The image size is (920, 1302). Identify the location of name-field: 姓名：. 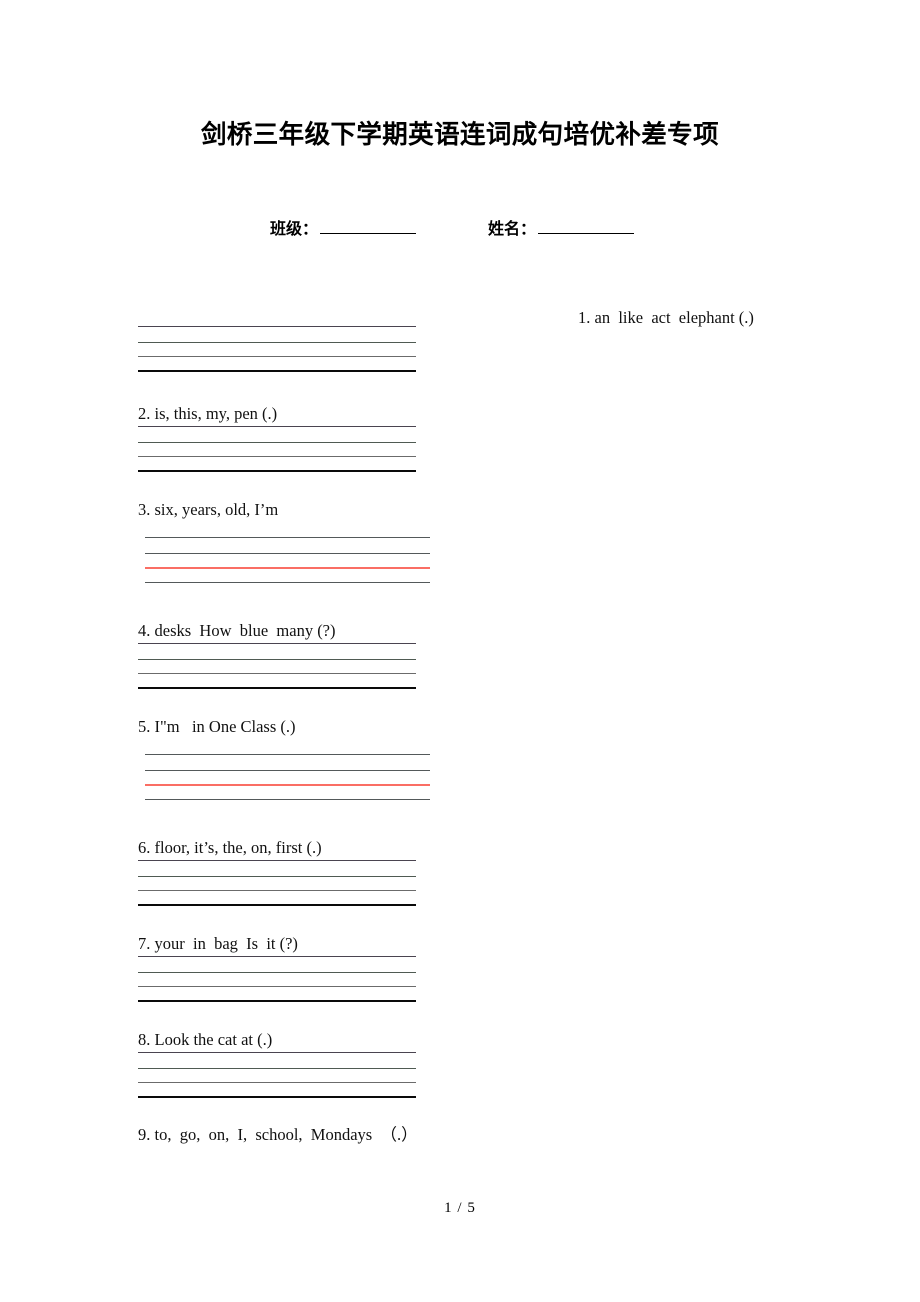
(561, 227).